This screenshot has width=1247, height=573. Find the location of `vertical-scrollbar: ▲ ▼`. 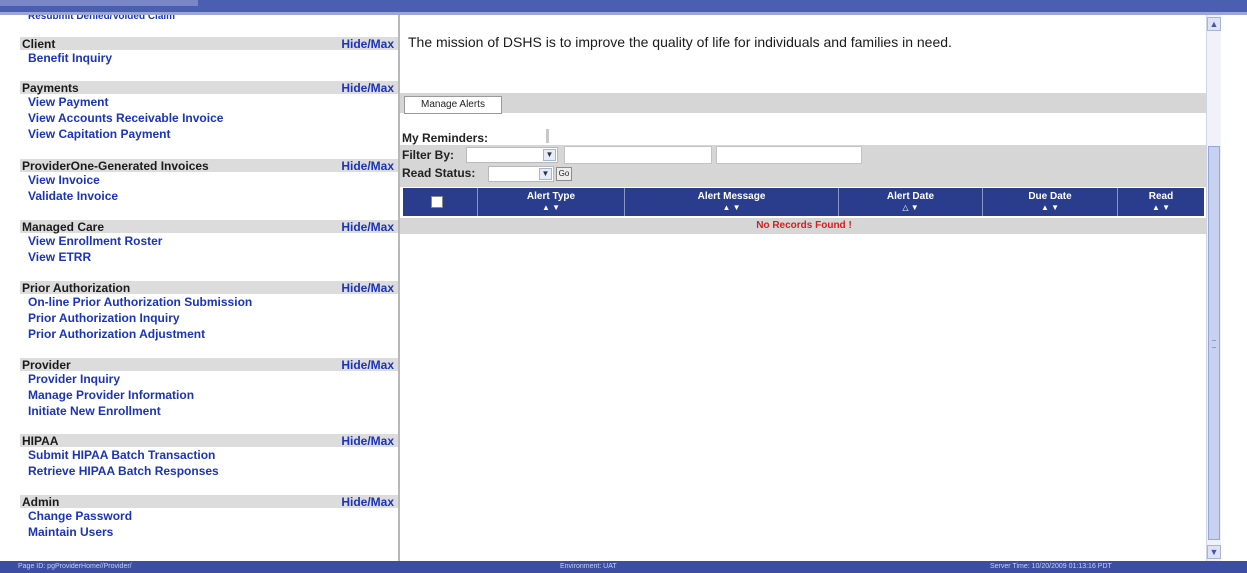

vertical-scrollbar: ▲ ▼ is located at coordinates (1213, 288).